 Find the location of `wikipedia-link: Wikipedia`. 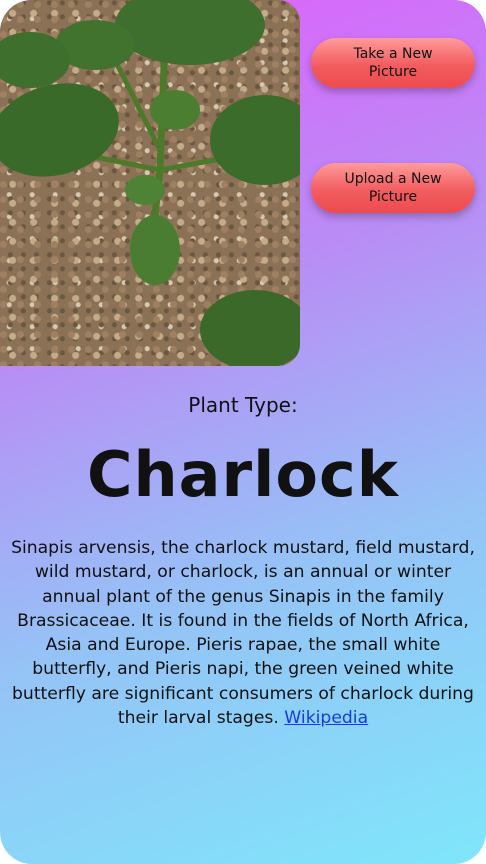

wikipedia-link: Wikipedia is located at coordinates (326, 718).